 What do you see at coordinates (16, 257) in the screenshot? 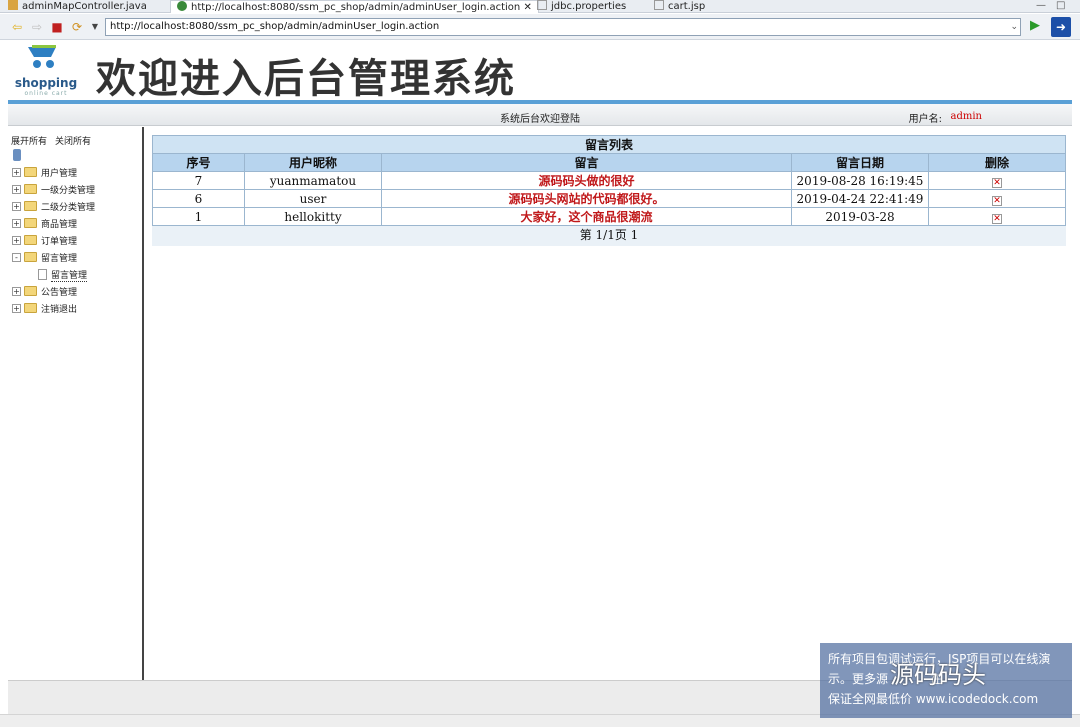
I see `collapse-icon: -` at bounding box center [16, 257].